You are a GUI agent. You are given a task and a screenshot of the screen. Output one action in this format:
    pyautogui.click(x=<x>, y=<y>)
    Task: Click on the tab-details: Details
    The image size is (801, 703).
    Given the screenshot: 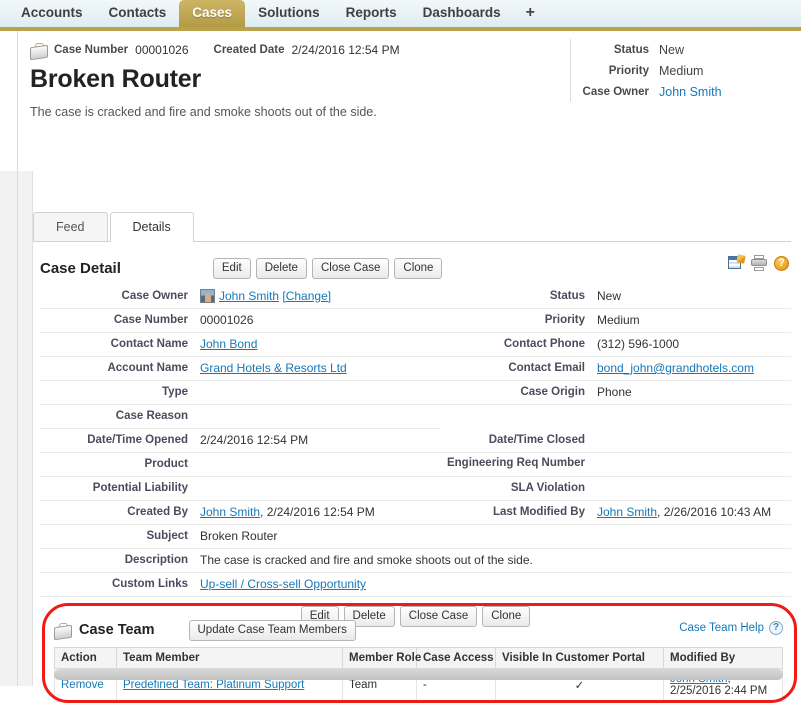 What is the action you would take?
    pyautogui.click(x=151, y=227)
    